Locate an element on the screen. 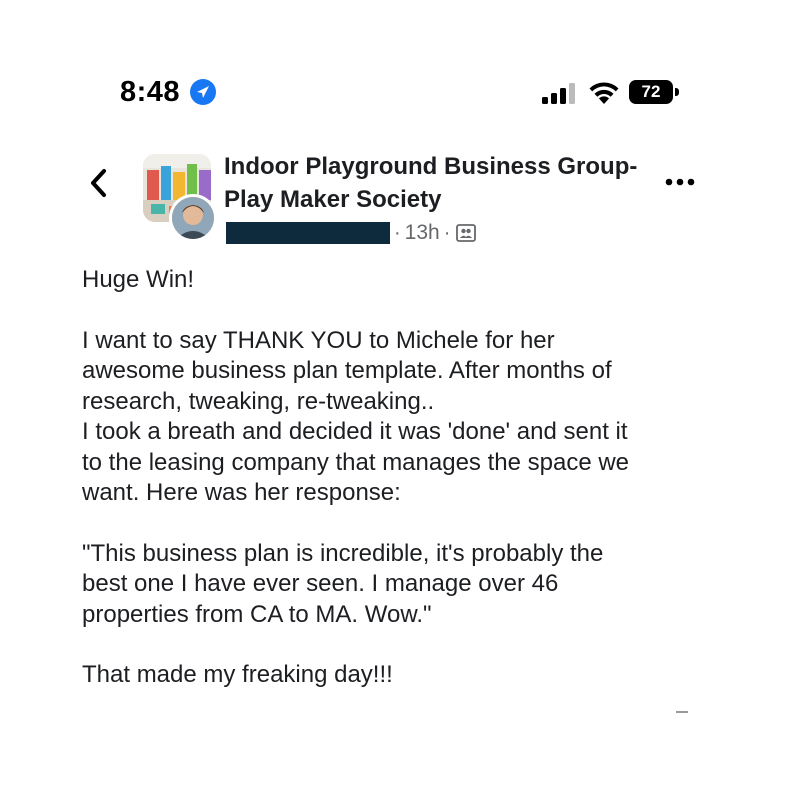 The height and width of the screenshot is (794, 794). wifi-icon is located at coordinates (604, 93).